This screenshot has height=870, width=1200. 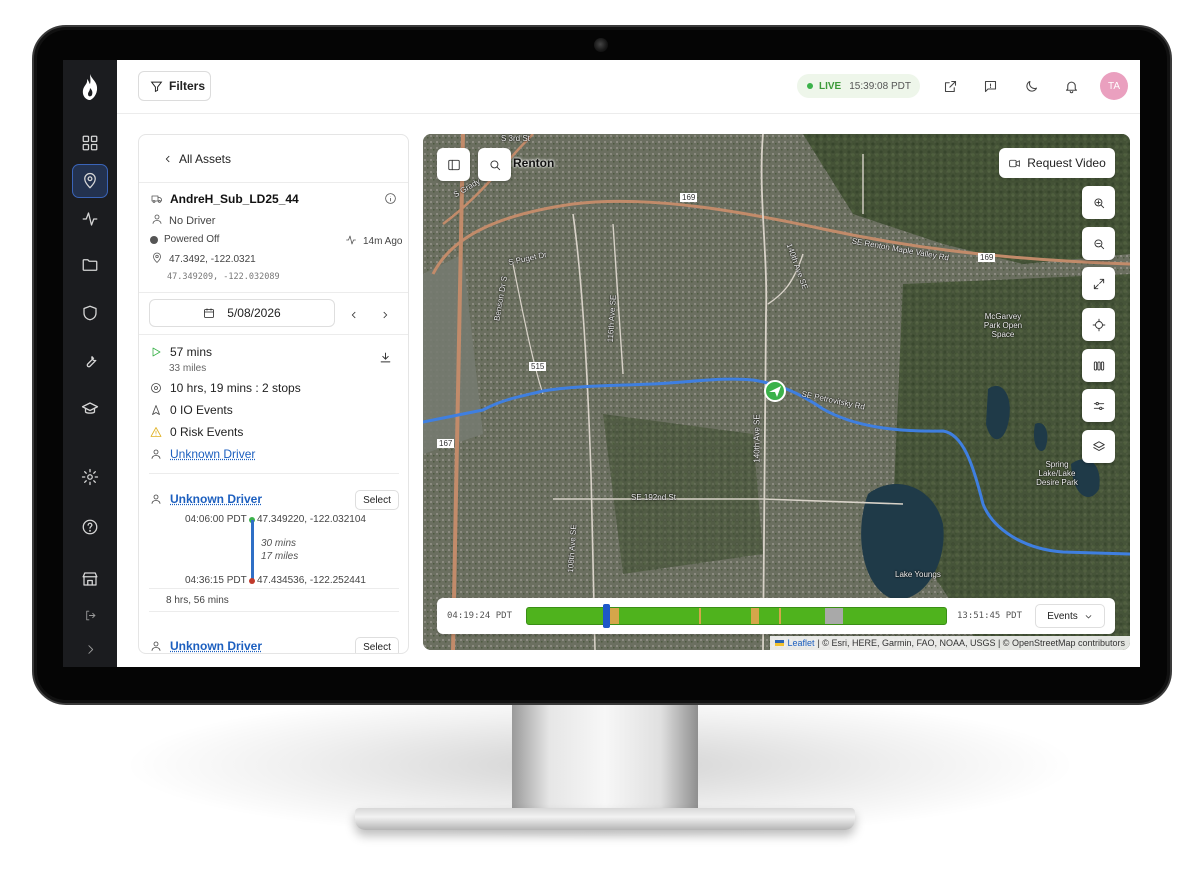 I want to click on trip-driver-row: Unknown Driver, so click(x=206, y=499).